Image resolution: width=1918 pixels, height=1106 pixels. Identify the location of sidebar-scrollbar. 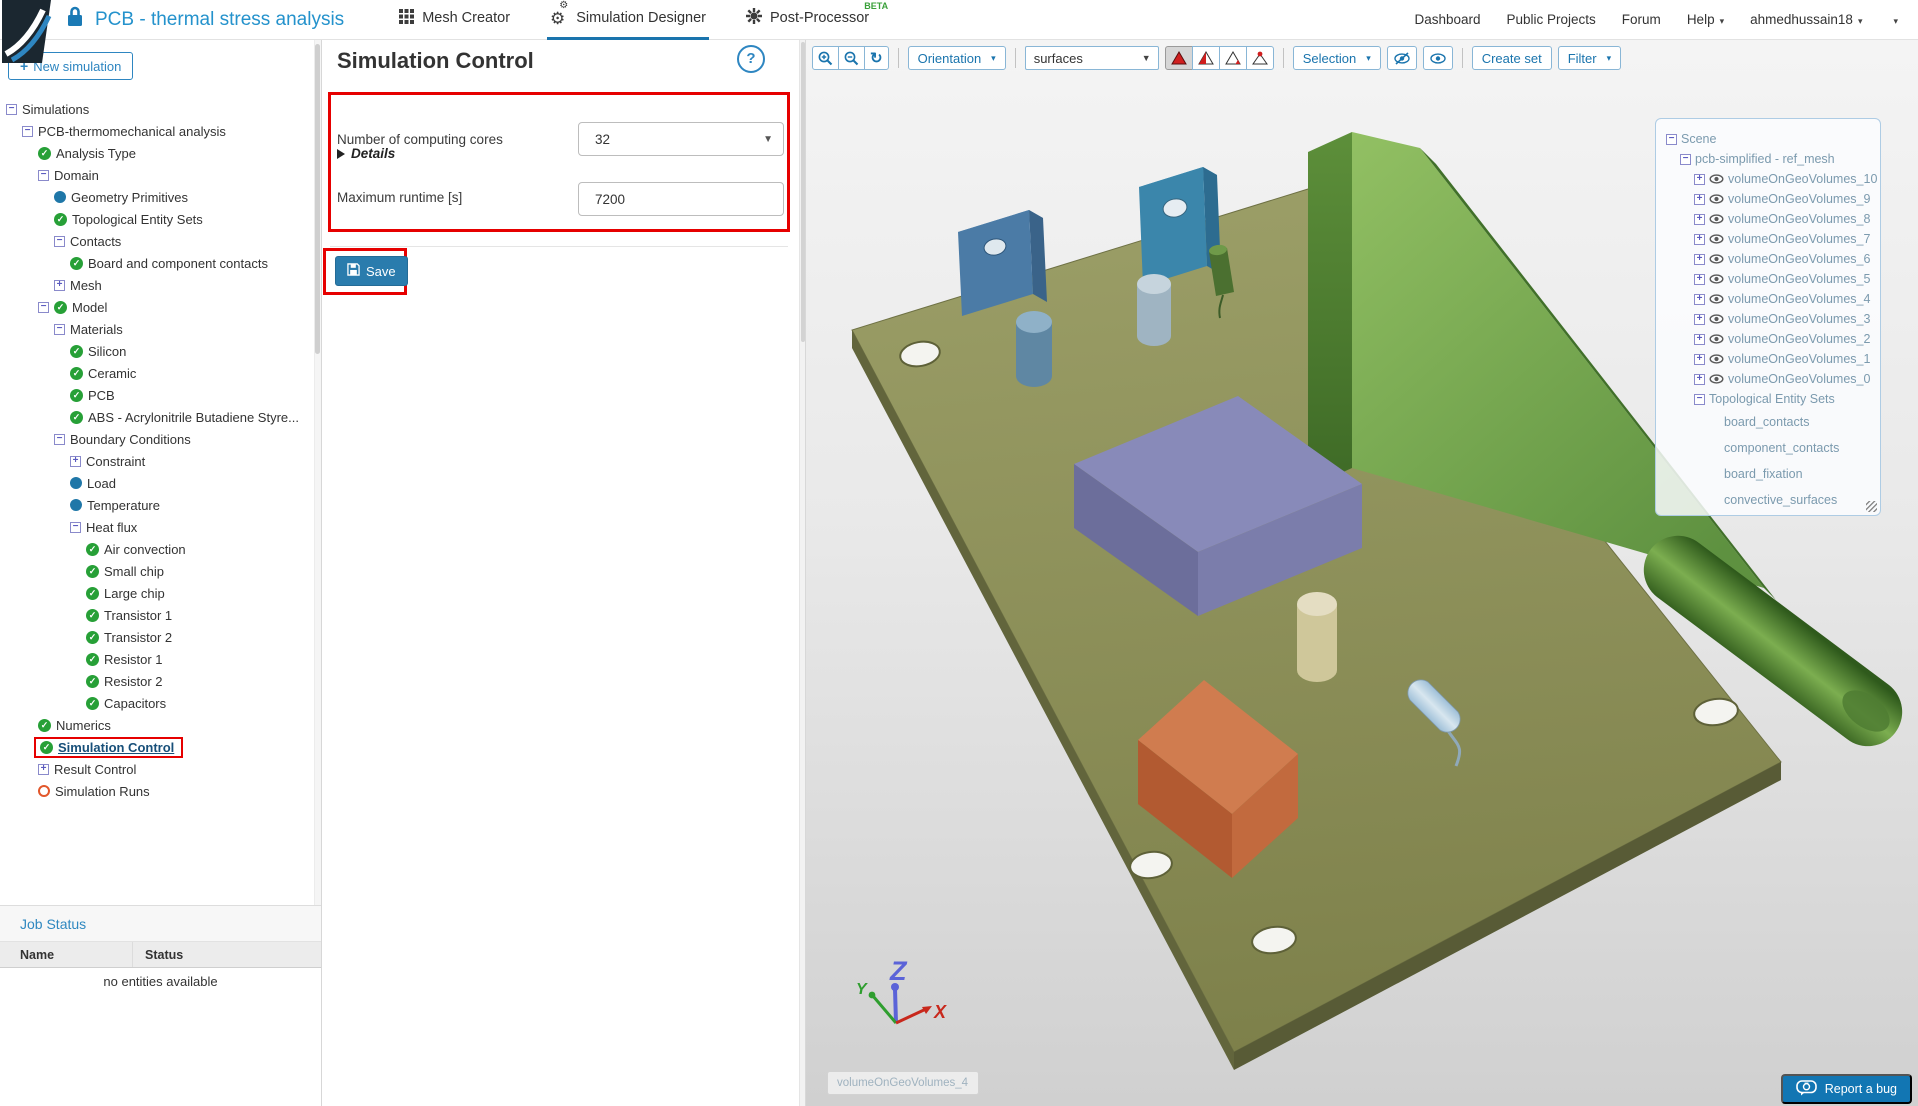
(317, 472).